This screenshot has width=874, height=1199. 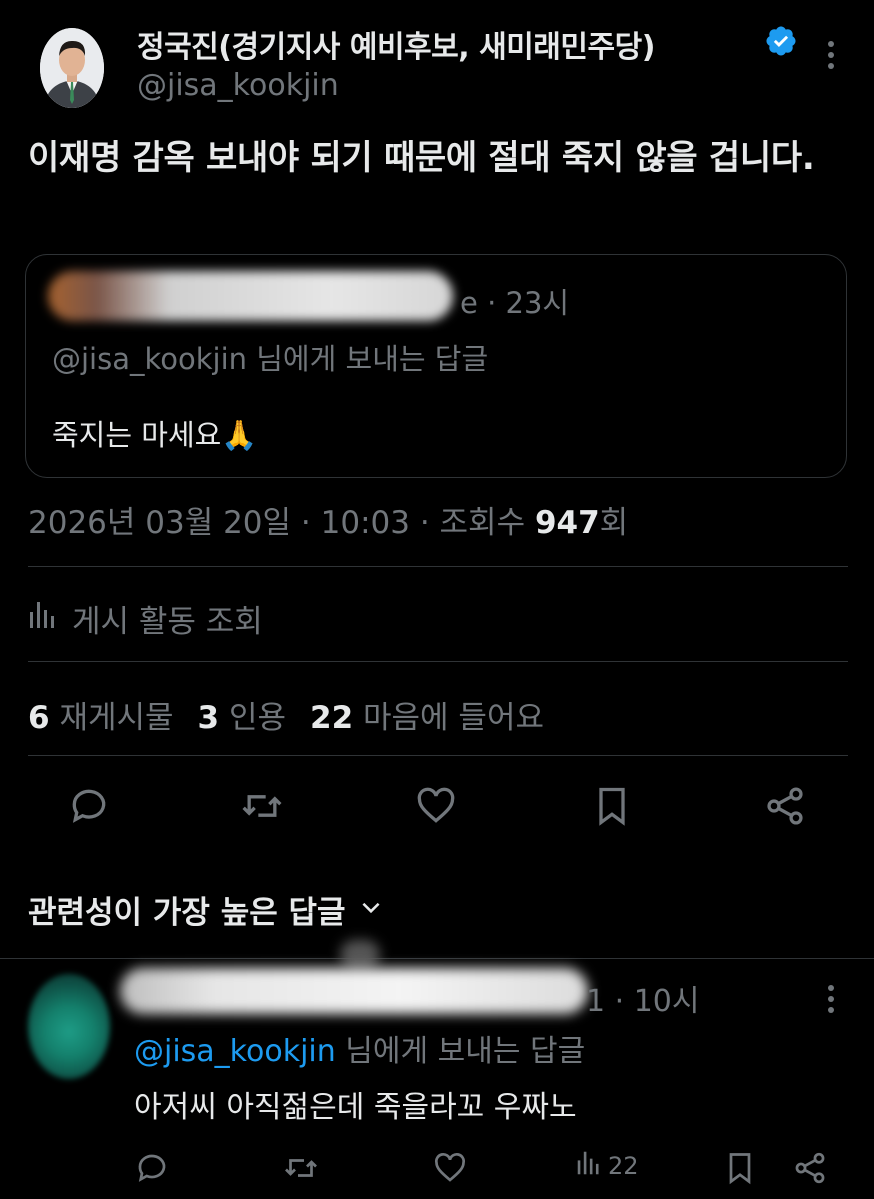 I want to click on views-count: 947, so click(x=567, y=523).